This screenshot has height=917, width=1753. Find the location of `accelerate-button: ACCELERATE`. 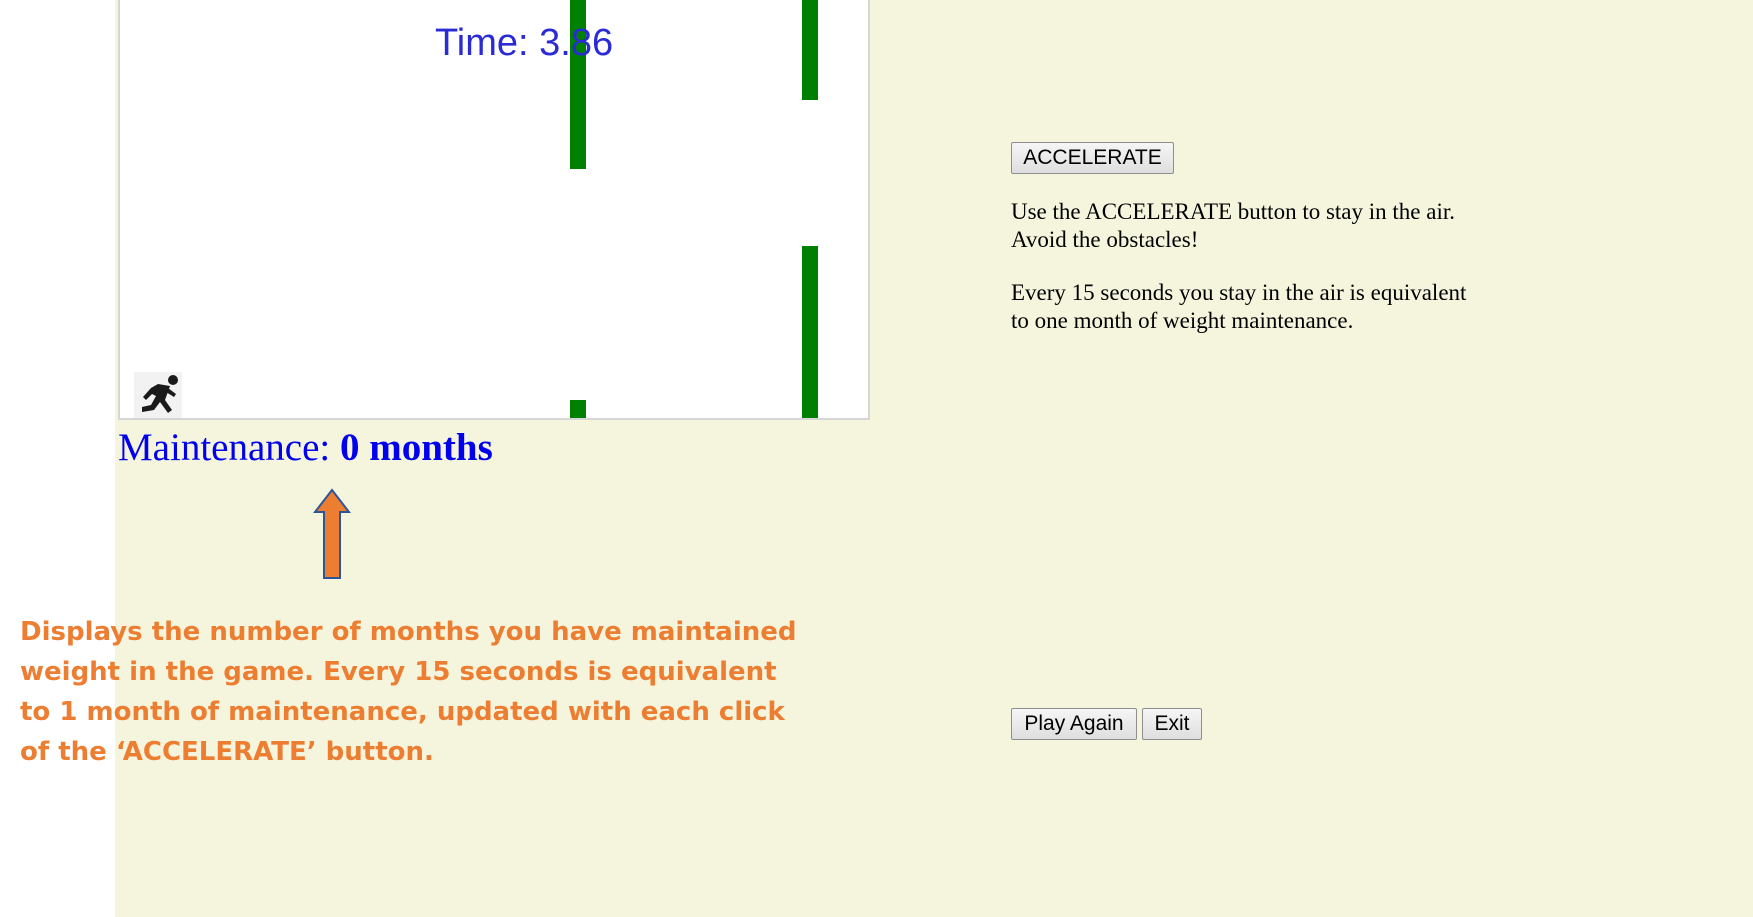

accelerate-button: ACCELERATE is located at coordinates (1092, 158).